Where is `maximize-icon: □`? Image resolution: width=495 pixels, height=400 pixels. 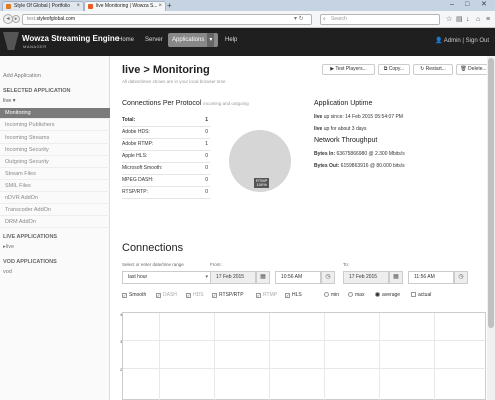 maximize-icon: □ is located at coordinates (467, 5).